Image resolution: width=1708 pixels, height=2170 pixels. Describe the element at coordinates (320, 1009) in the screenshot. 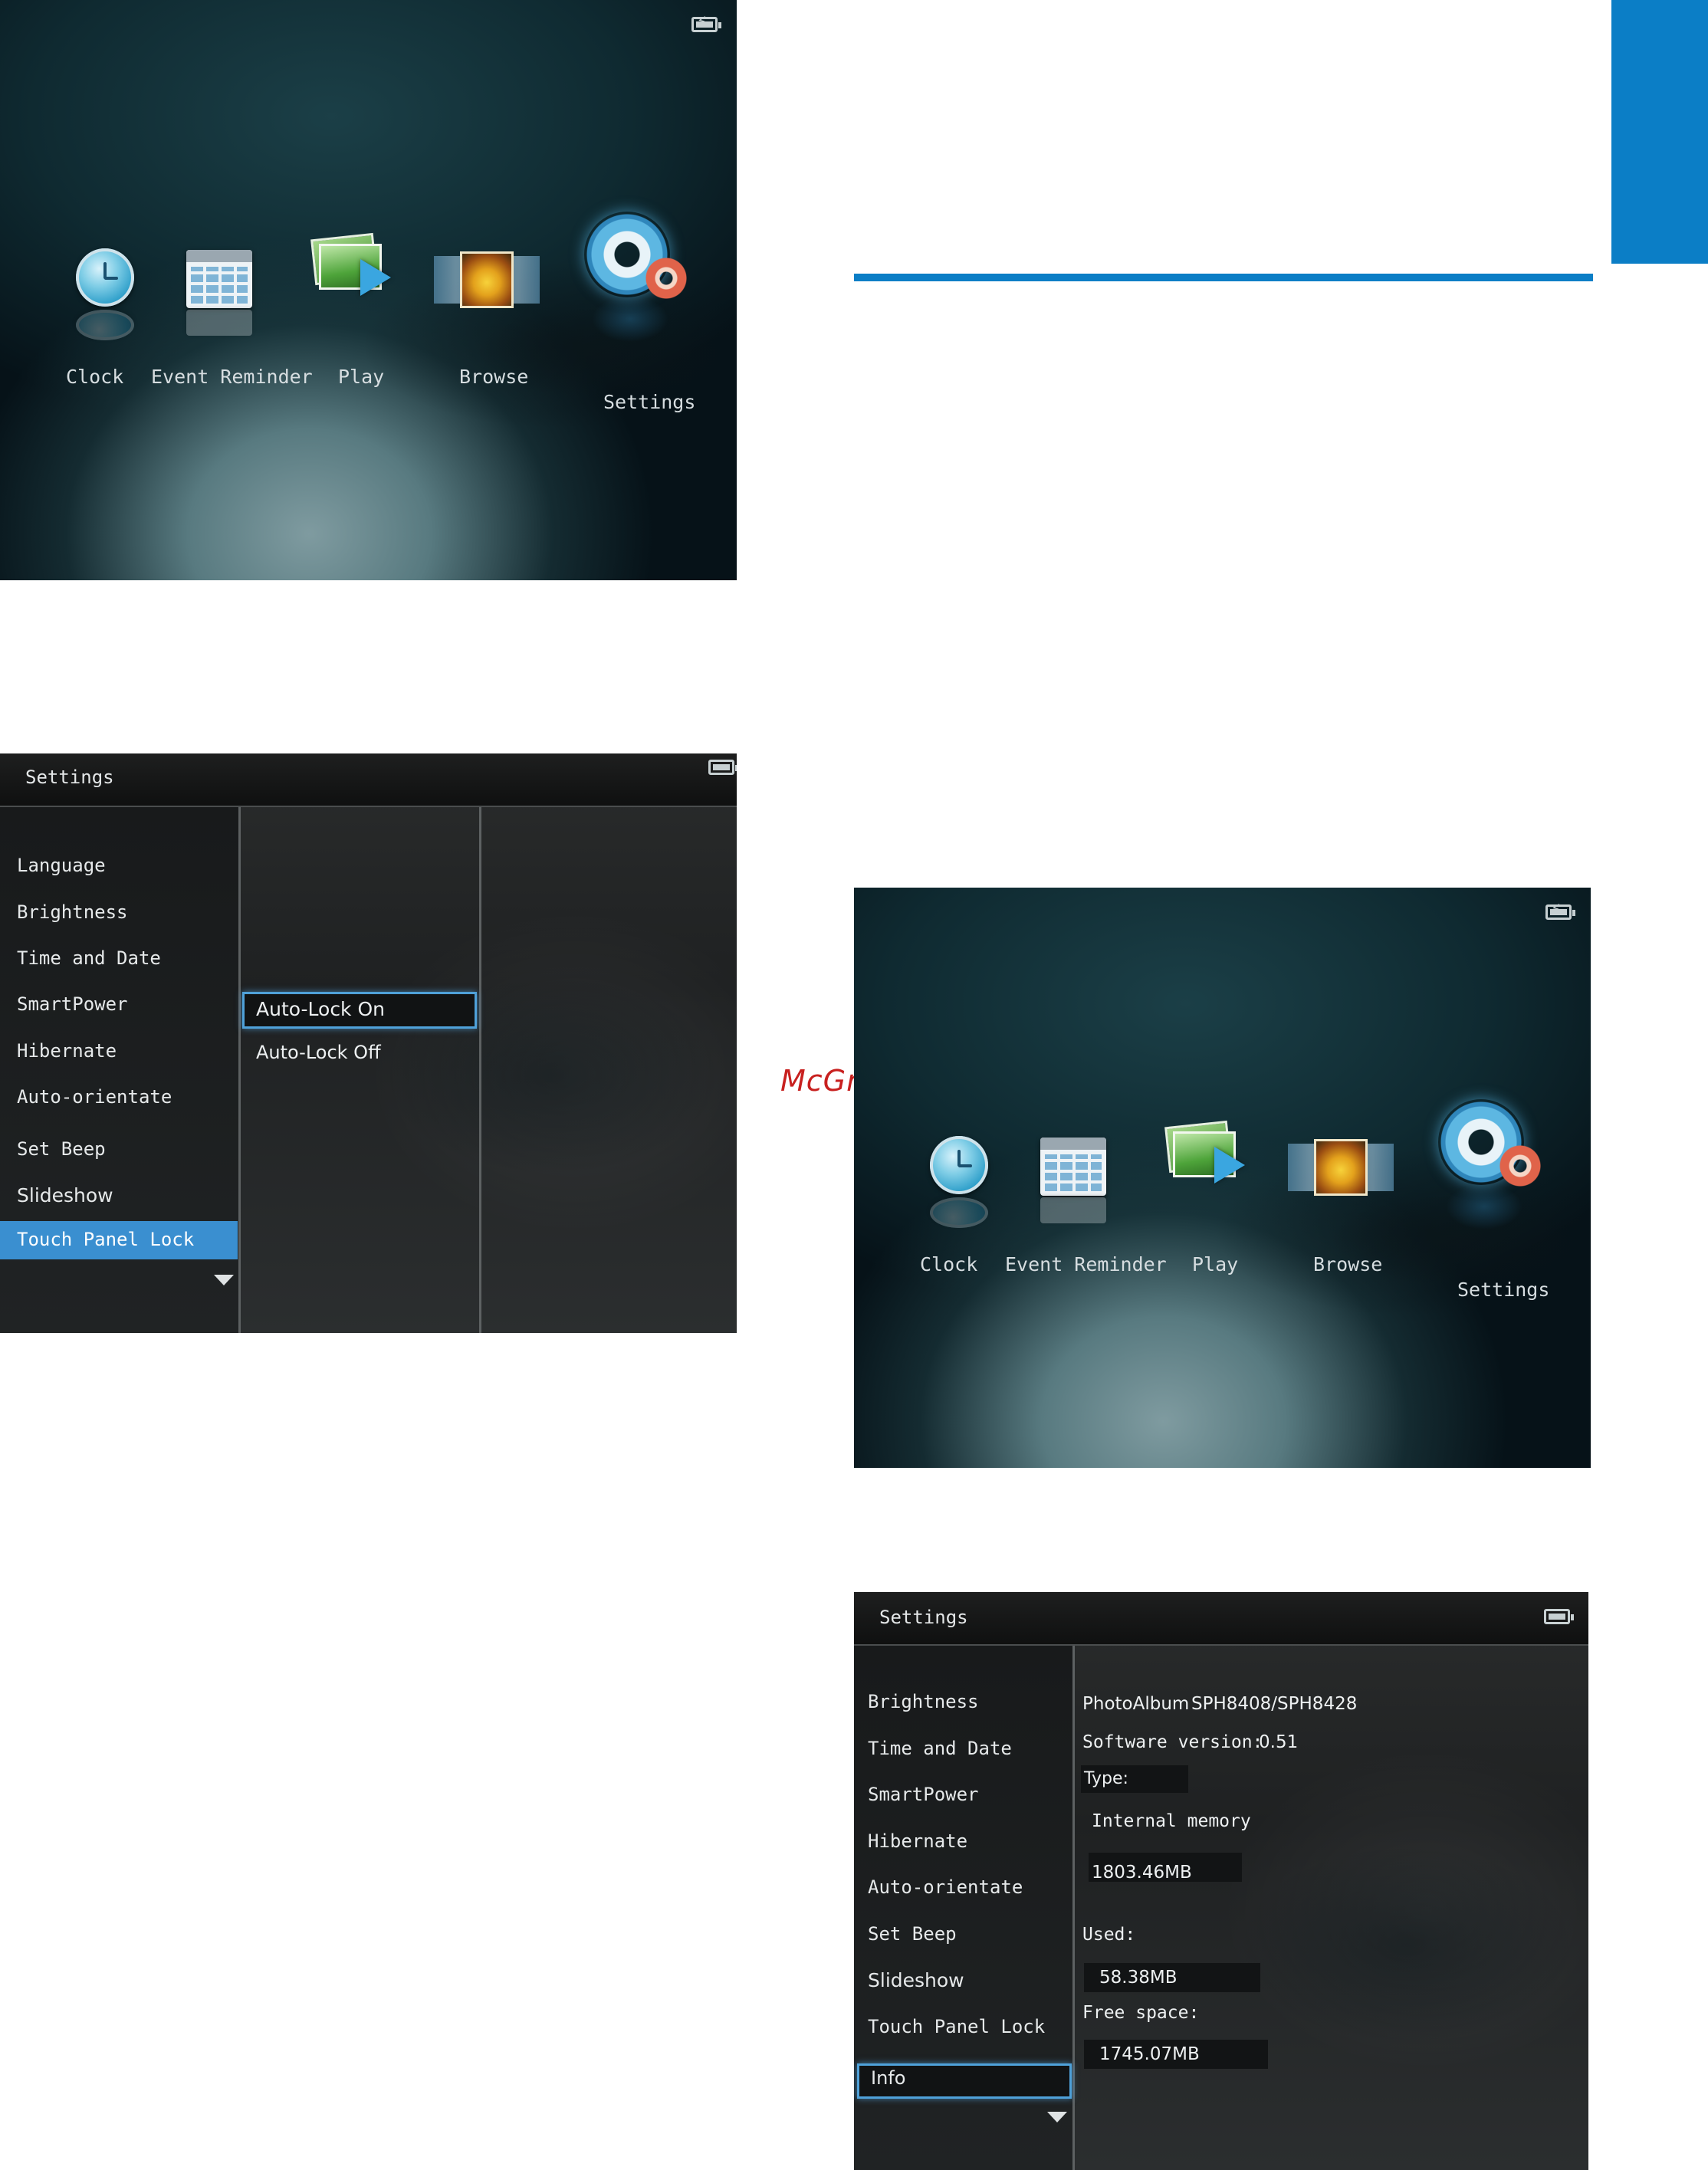

I see `option-auto-lock-on: Auto-Lock On` at that location.